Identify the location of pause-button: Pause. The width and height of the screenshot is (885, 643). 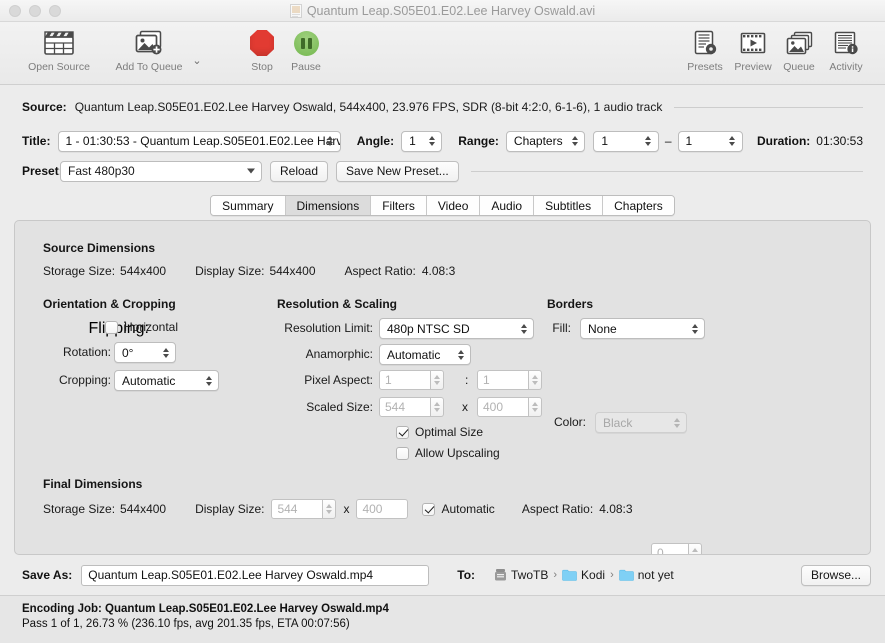
(306, 50).